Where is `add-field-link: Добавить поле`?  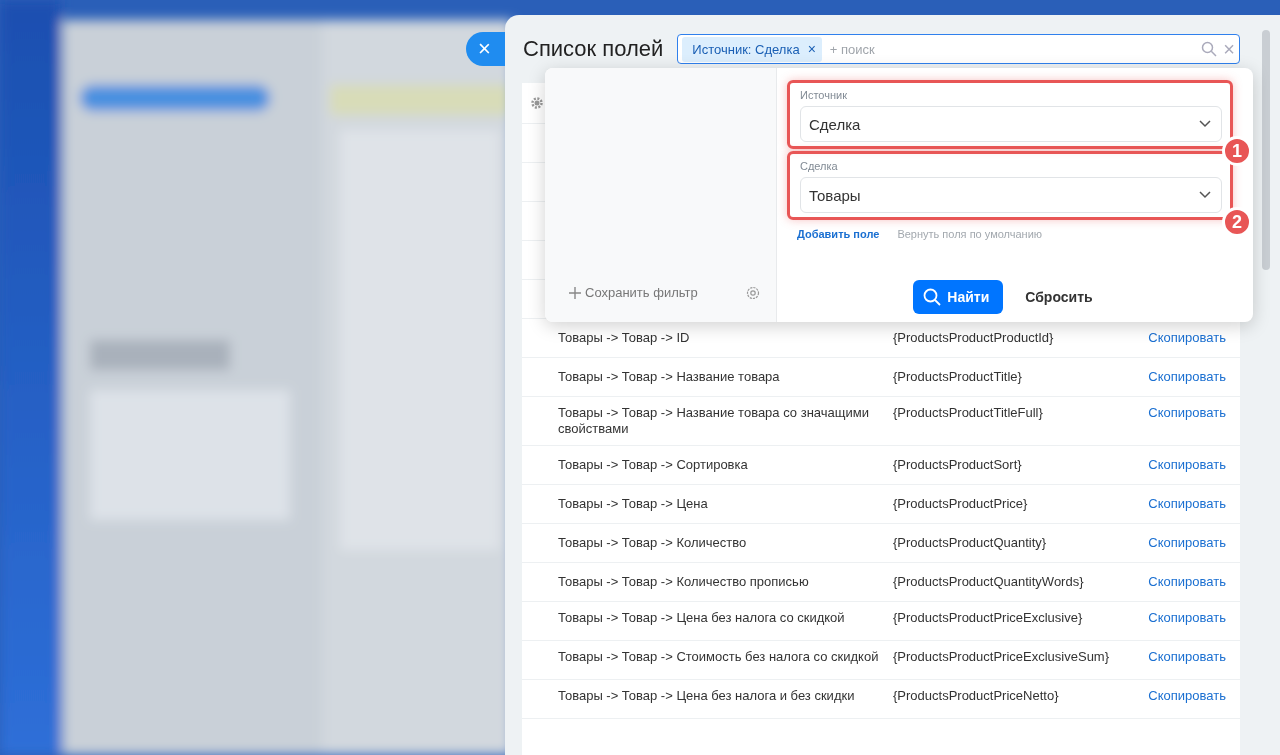 add-field-link: Добавить поле is located at coordinates (838, 234).